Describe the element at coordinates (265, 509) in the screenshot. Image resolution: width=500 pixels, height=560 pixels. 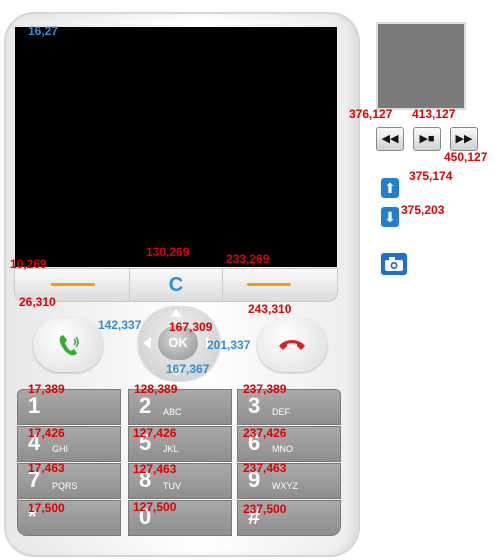
I see `coord-label-keyhash: 237,500` at that location.